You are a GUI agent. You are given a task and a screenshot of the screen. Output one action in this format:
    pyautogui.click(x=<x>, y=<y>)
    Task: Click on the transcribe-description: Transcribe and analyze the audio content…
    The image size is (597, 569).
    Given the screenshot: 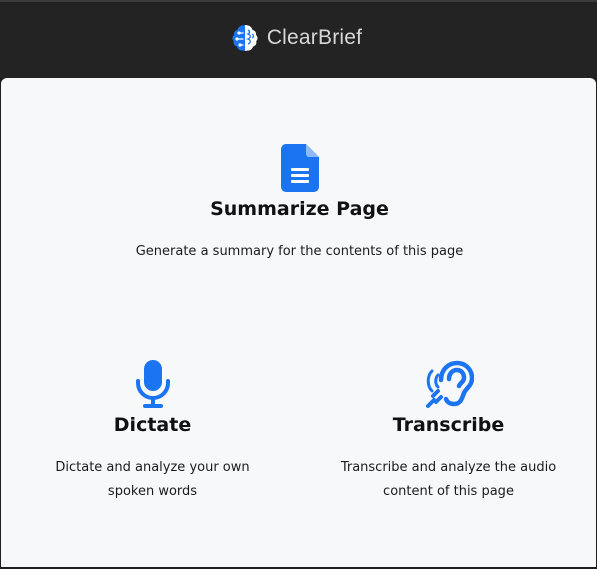 What is the action you would take?
    pyautogui.click(x=448, y=479)
    